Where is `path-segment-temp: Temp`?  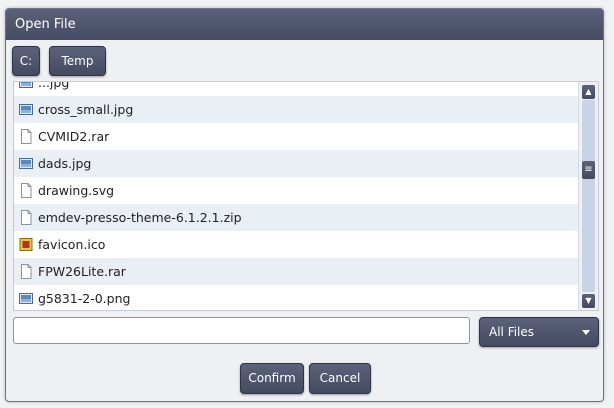 path-segment-temp: Temp is located at coordinates (77, 61).